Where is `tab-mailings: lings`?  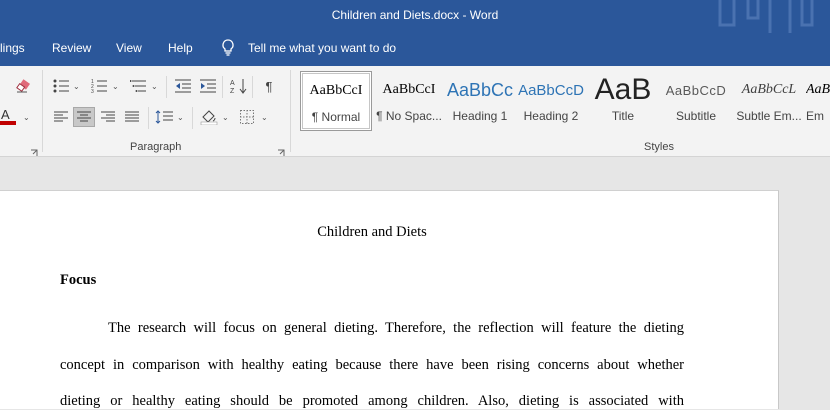 tab-mailings: lings is located at coordinates (12, 48).